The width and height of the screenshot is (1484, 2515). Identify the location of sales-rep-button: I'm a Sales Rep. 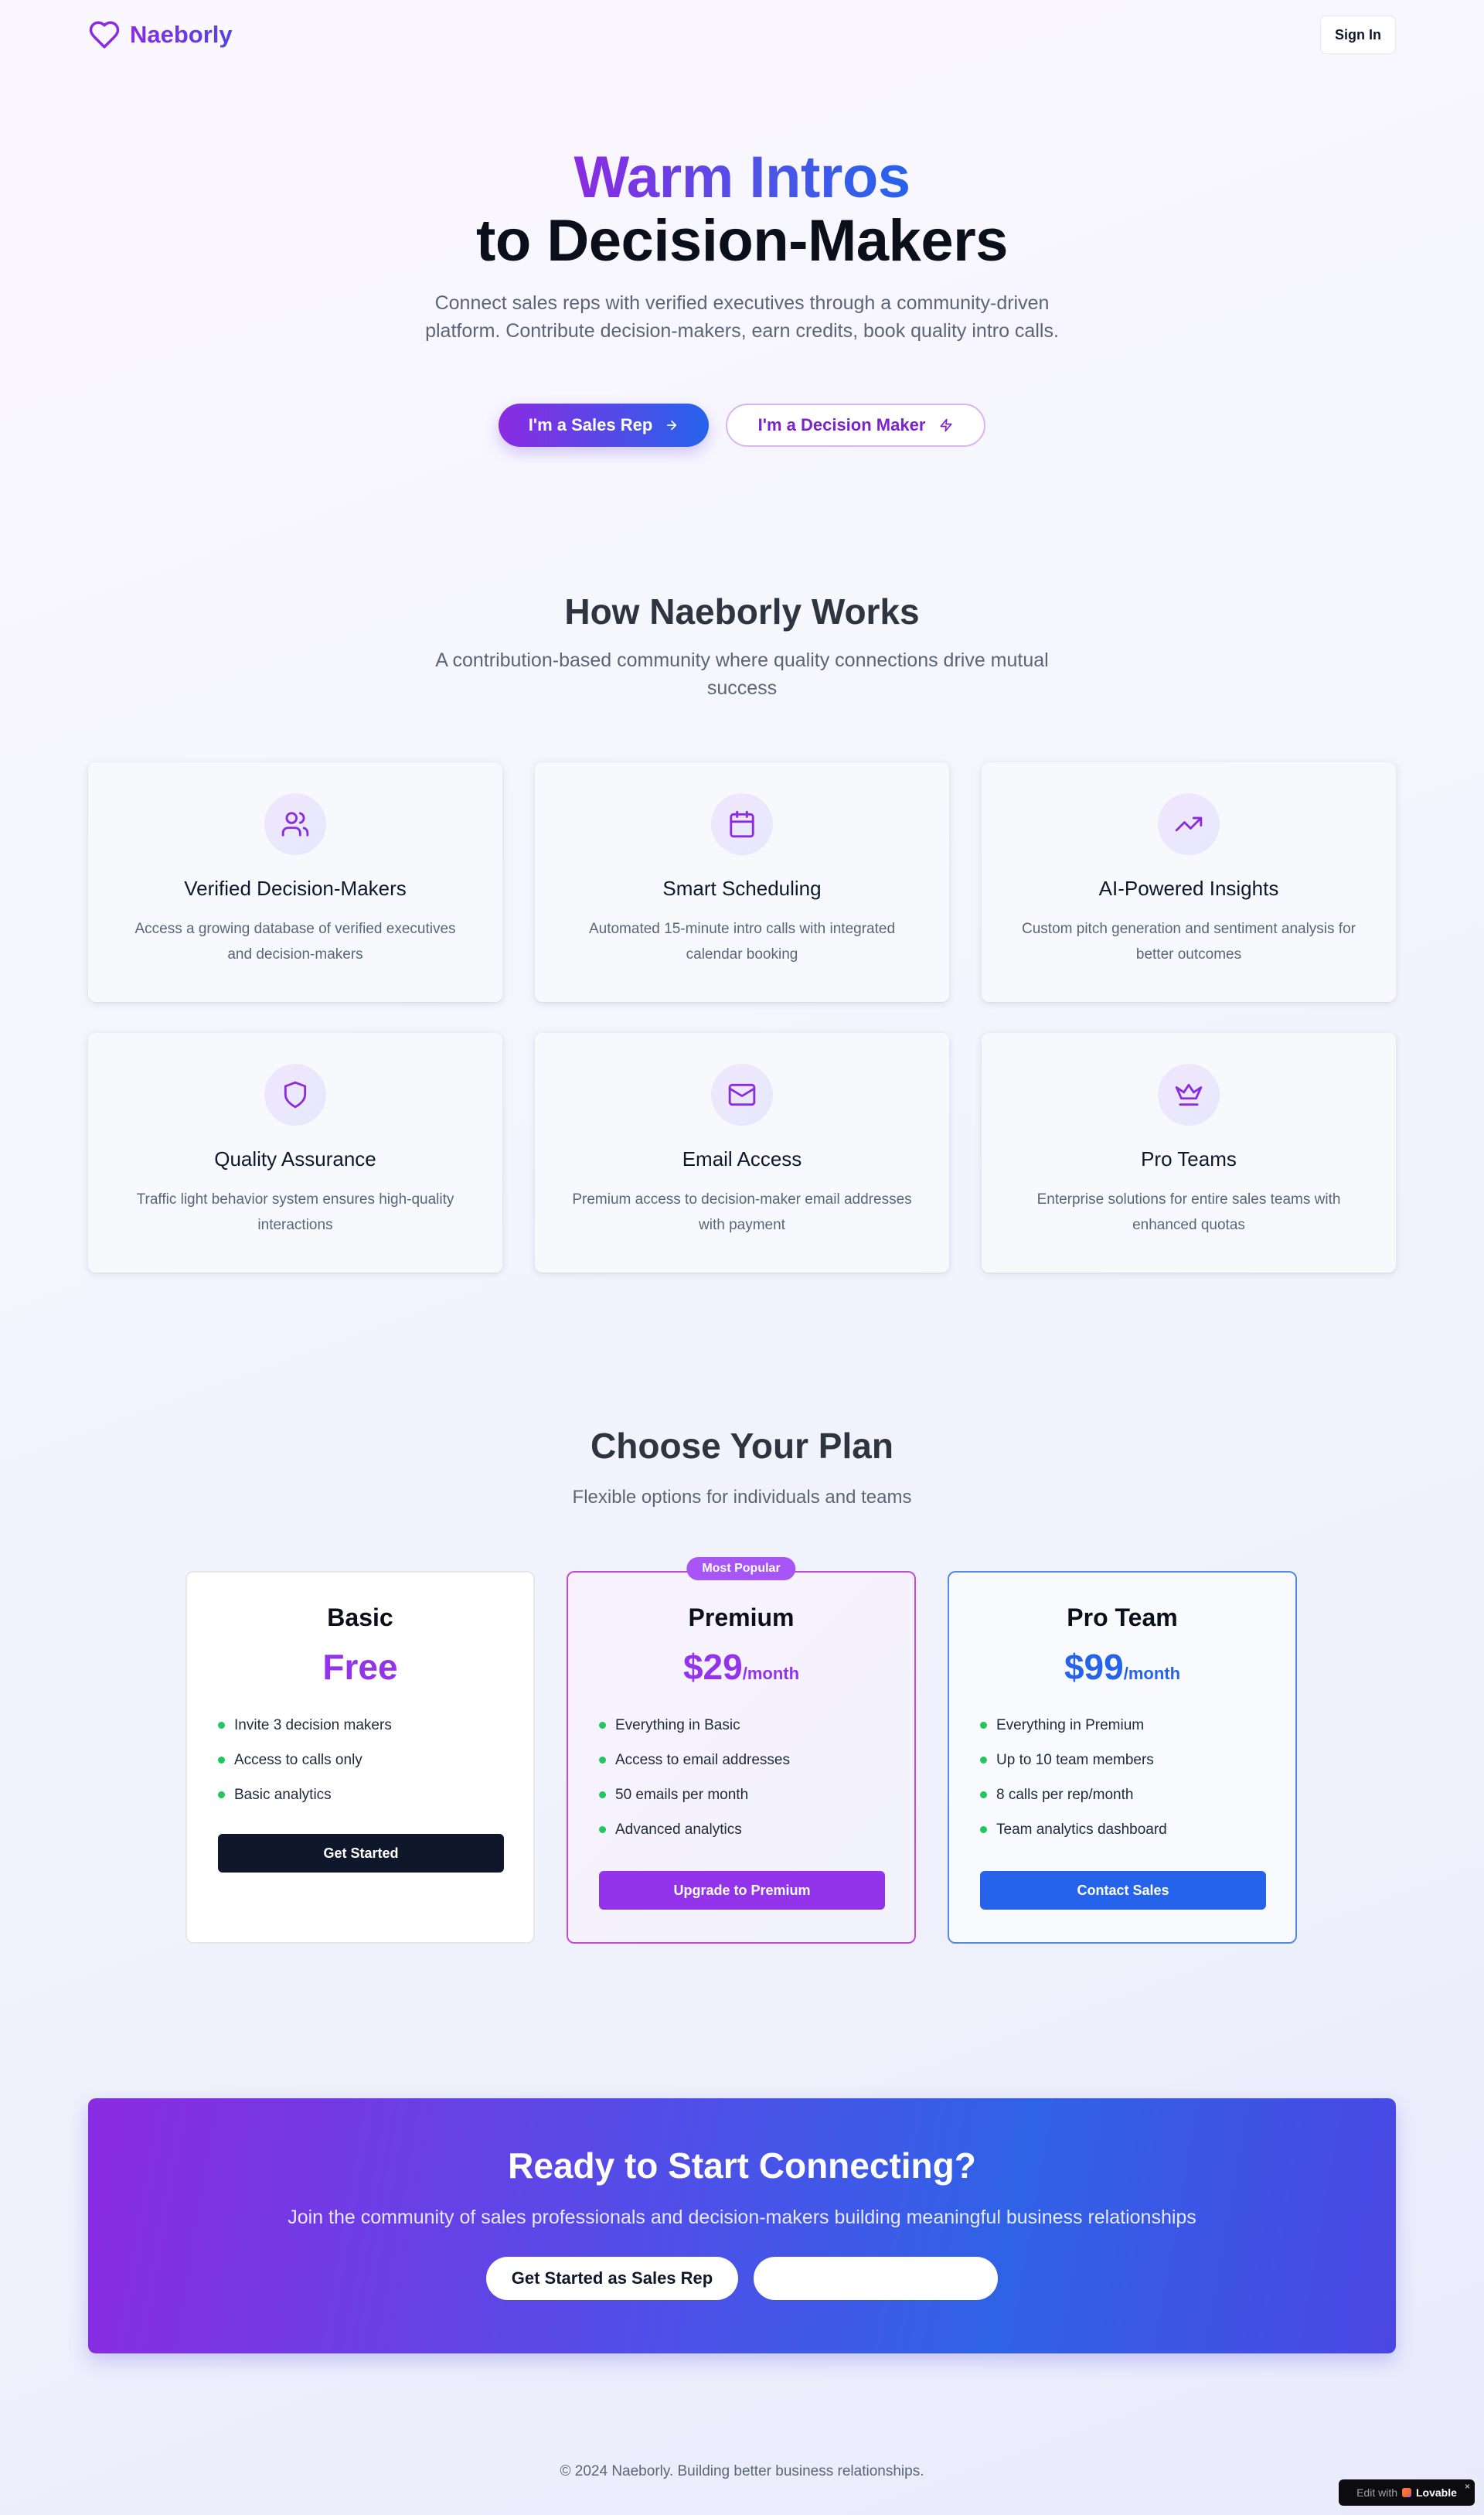
(604, 425).